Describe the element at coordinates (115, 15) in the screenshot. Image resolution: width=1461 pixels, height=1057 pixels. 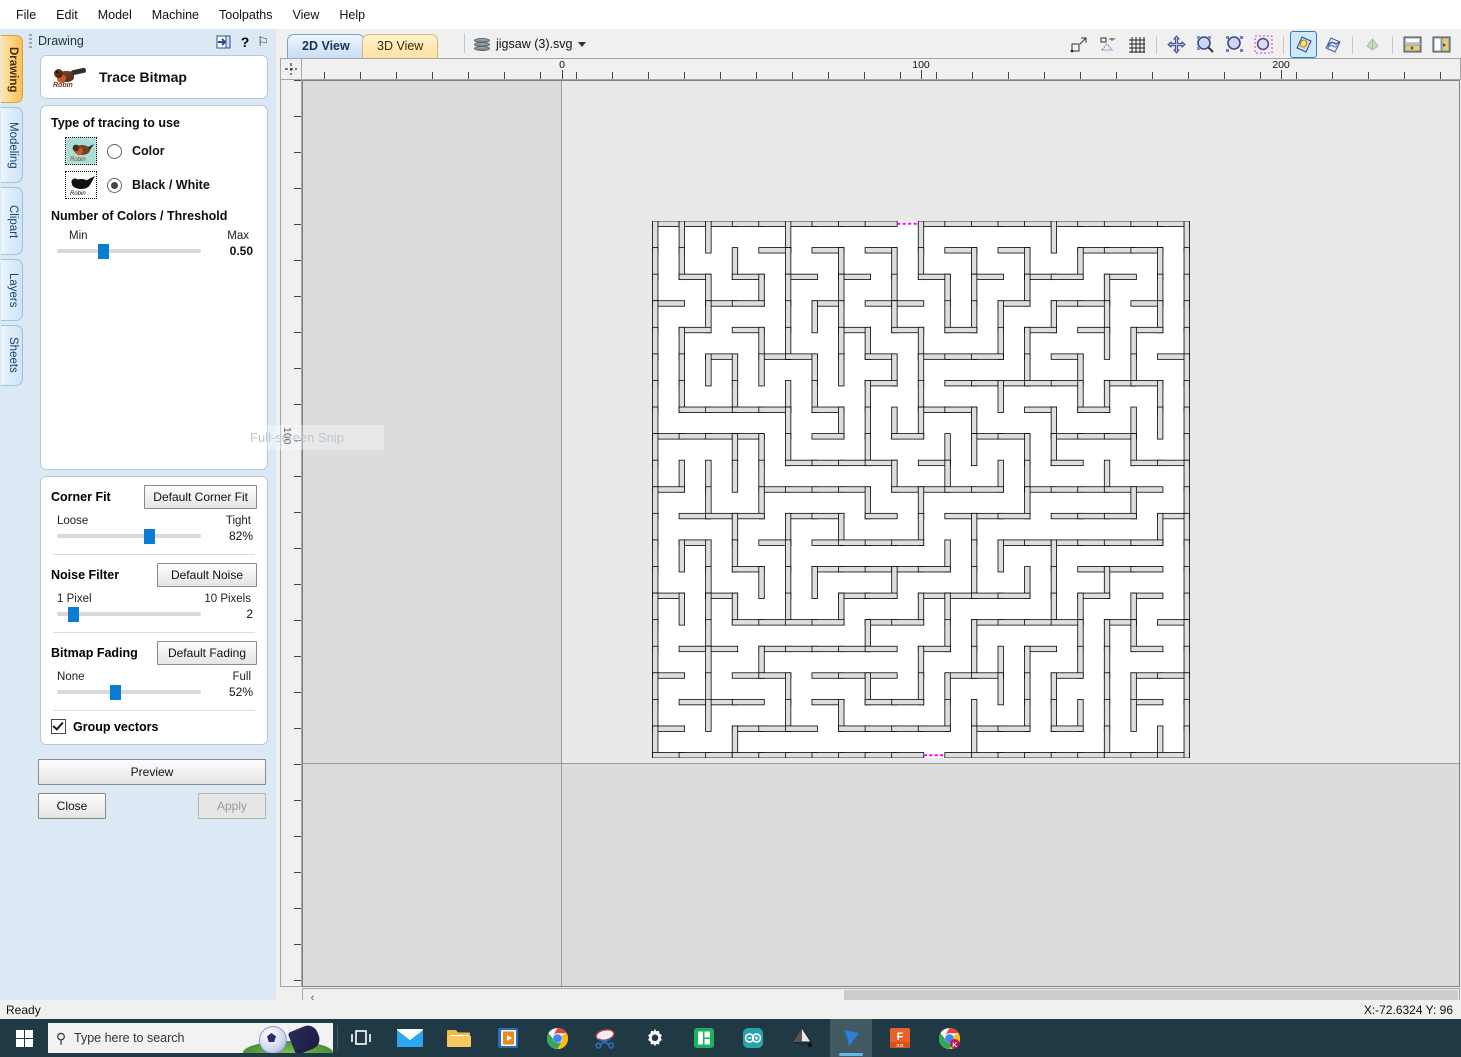
I see `menu-item-model: Model` at that location.